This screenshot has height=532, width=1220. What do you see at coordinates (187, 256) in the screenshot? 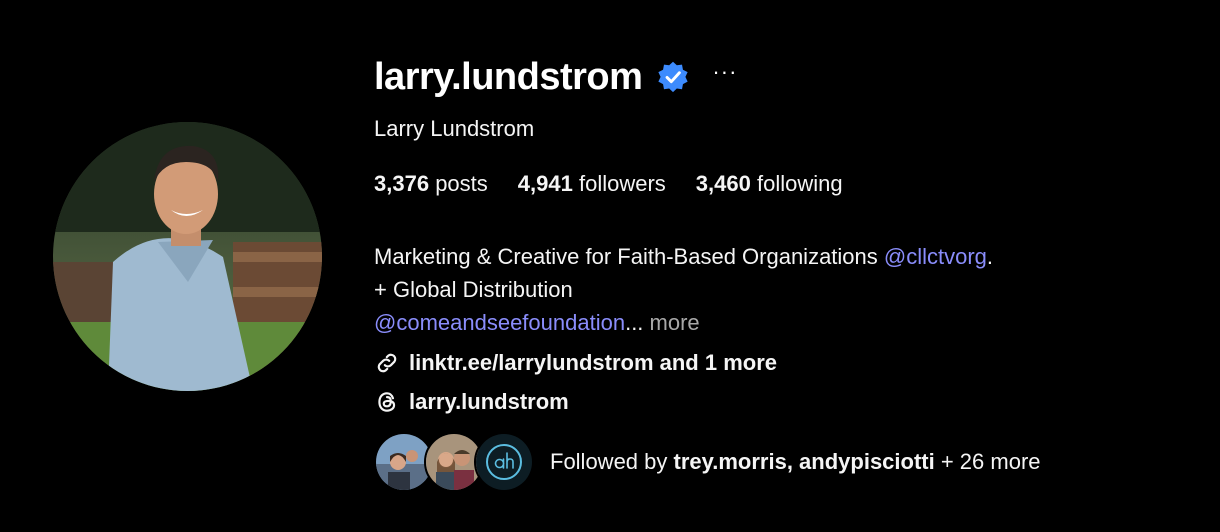
I see `profile-picture` at bounding box center [187, 256].